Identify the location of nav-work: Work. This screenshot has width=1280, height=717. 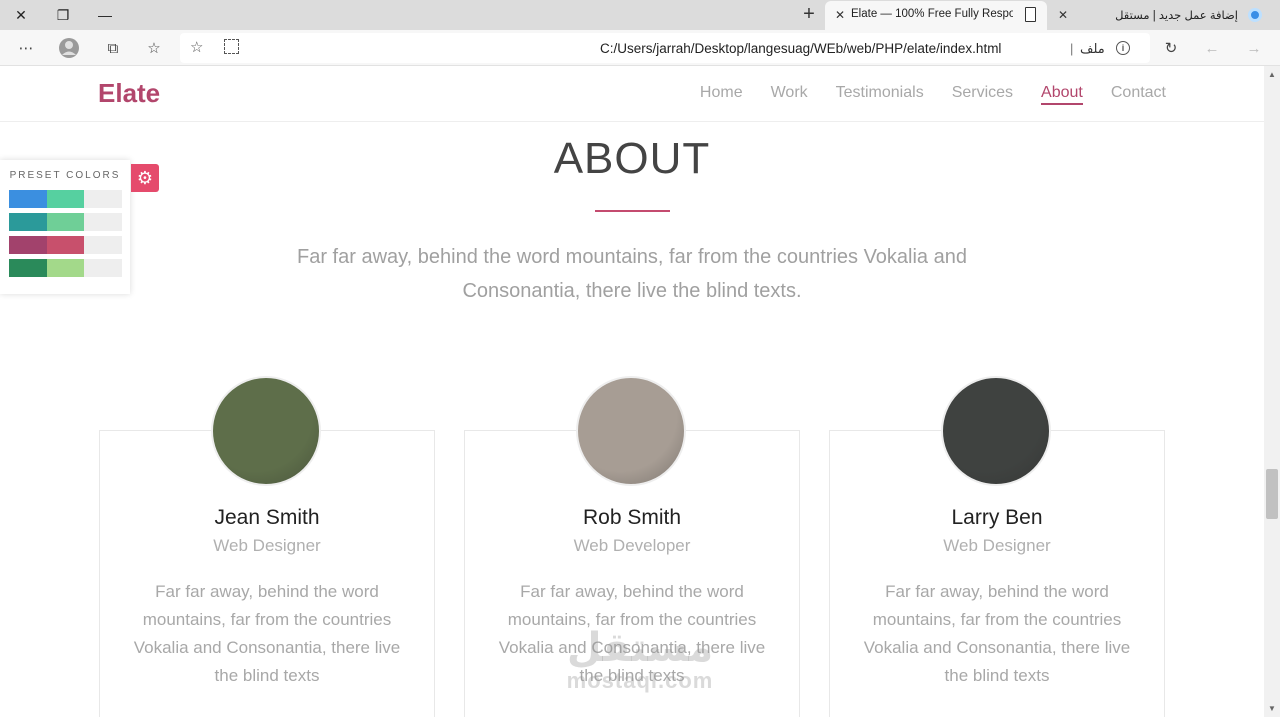
(789, 94).